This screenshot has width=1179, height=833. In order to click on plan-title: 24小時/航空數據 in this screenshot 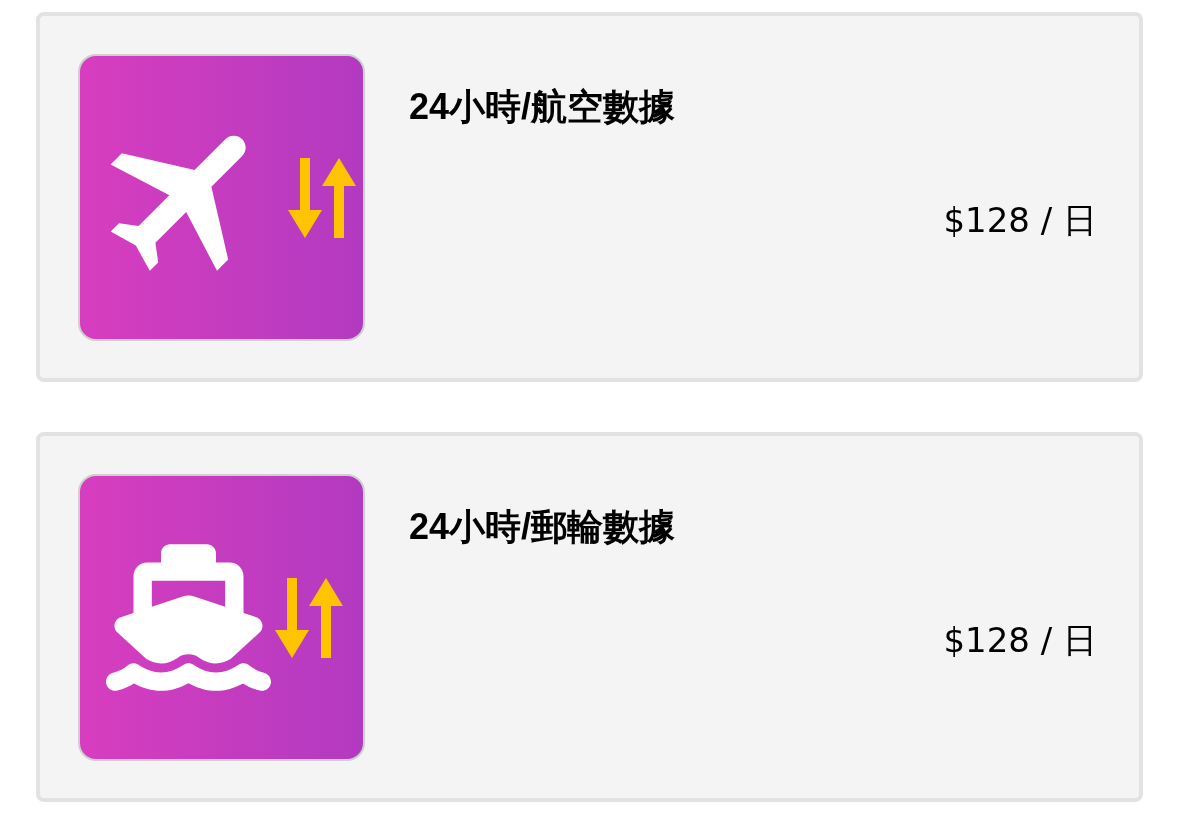, I will do `click(543, 107)`.